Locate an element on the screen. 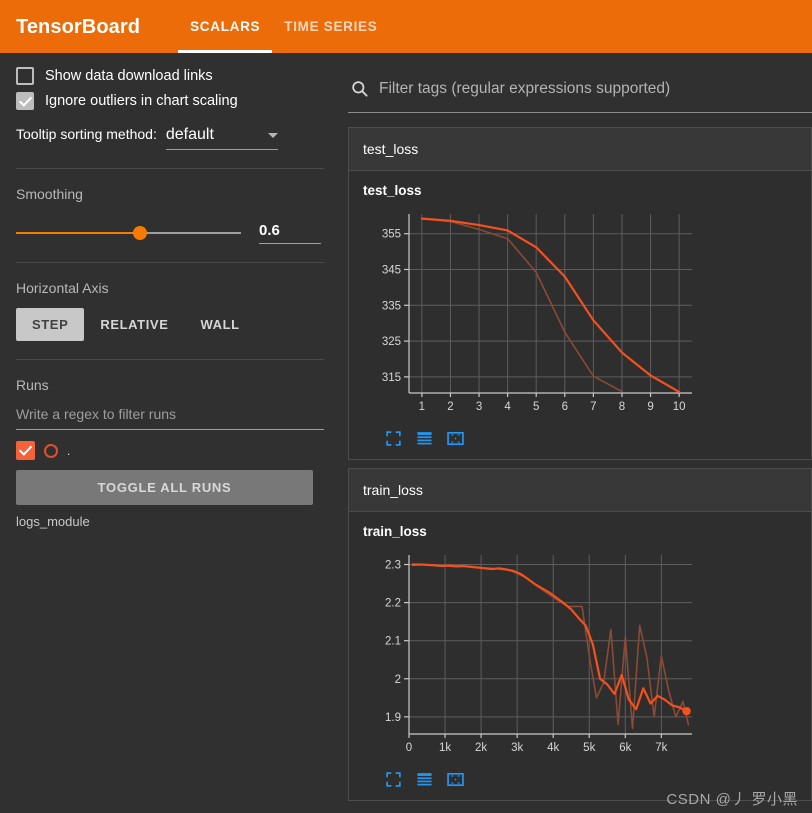 The width and height of the screenshot is (812, 813). toggle-all-runs-button: TOGGLE ALL RUNS is located at coordinates (164, 487).